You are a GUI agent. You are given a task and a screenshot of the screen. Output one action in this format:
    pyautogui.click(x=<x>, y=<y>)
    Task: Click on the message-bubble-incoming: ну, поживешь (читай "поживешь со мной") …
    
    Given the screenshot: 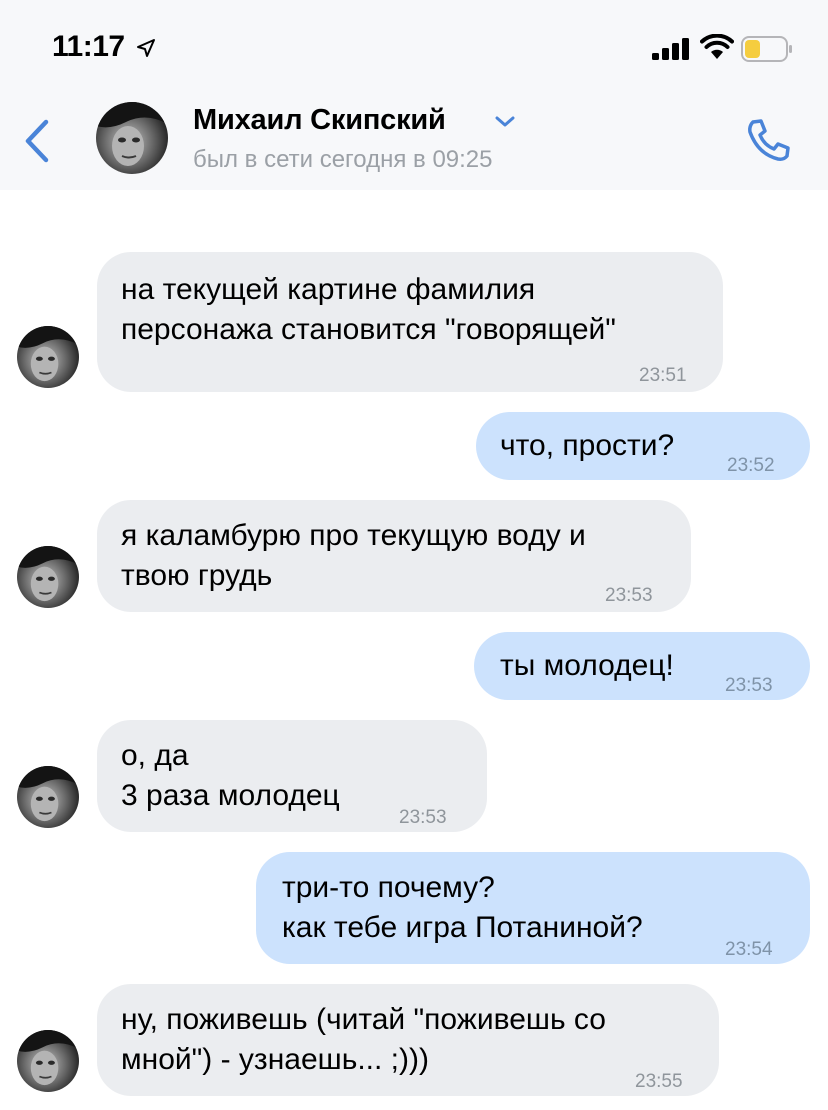 What is the action you would take?
    pyautogui.click(x=408, y=1040)
    